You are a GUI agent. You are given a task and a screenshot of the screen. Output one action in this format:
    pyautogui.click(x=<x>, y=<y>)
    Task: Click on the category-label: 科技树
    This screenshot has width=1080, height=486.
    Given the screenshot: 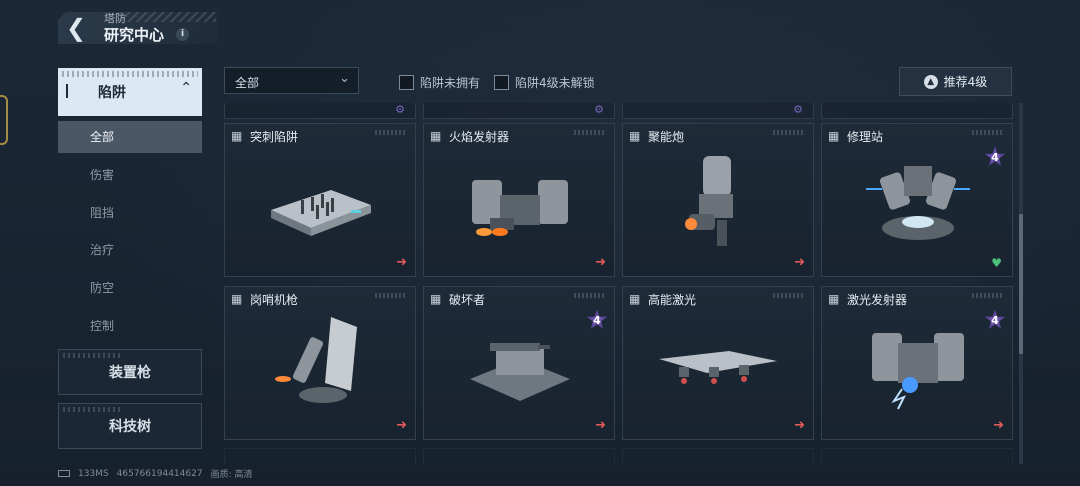 What is the action you would take?
    pyautogui.click(x=130, y=427)
    